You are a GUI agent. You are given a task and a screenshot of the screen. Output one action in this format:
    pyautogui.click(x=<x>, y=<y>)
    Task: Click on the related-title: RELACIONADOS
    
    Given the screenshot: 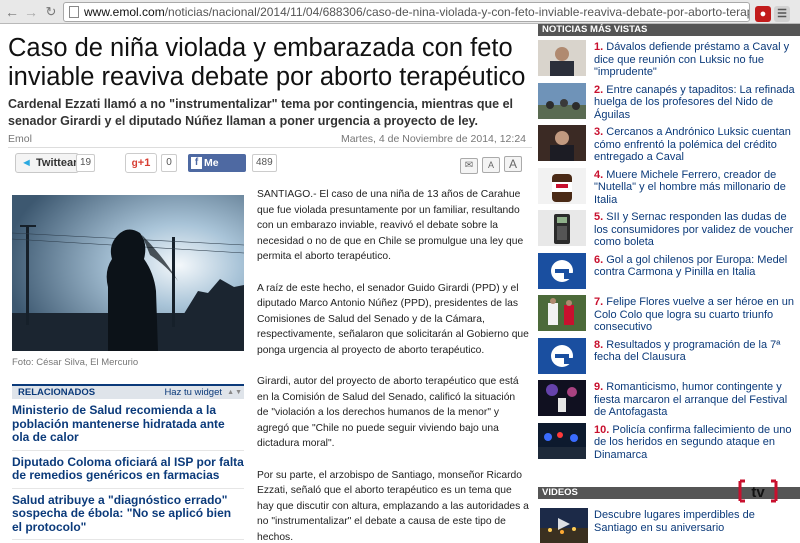 What is the action you would take?
    pyautogui.click(x=57, y=392)
    